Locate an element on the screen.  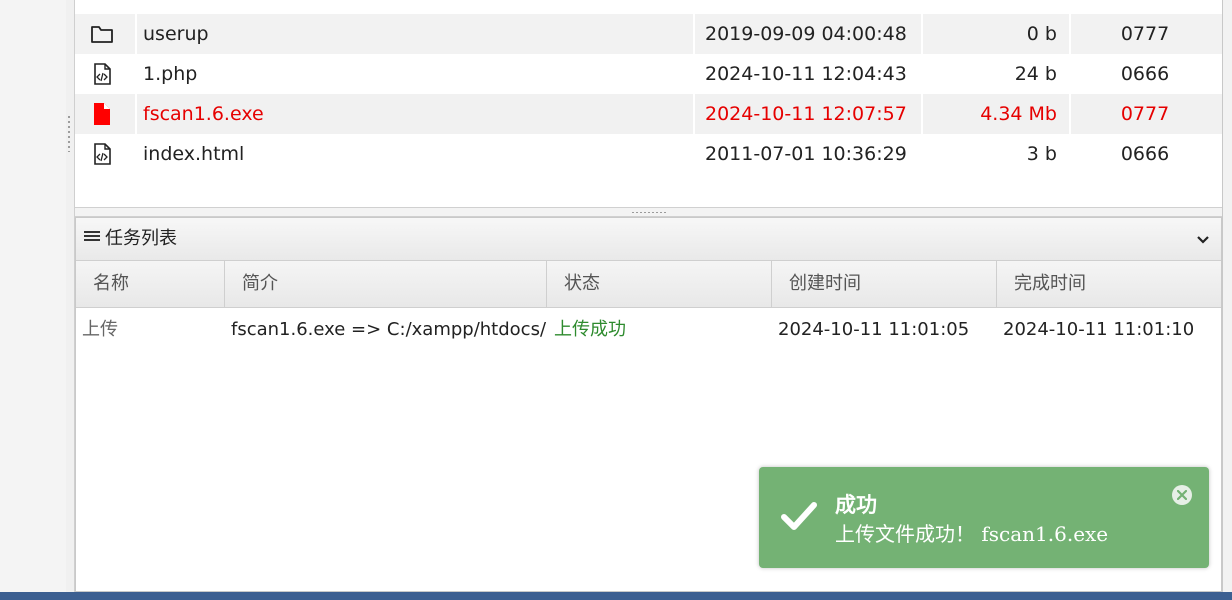
task-created: 2024-10-11 11:01:05 is located at coordinates (874, 329).